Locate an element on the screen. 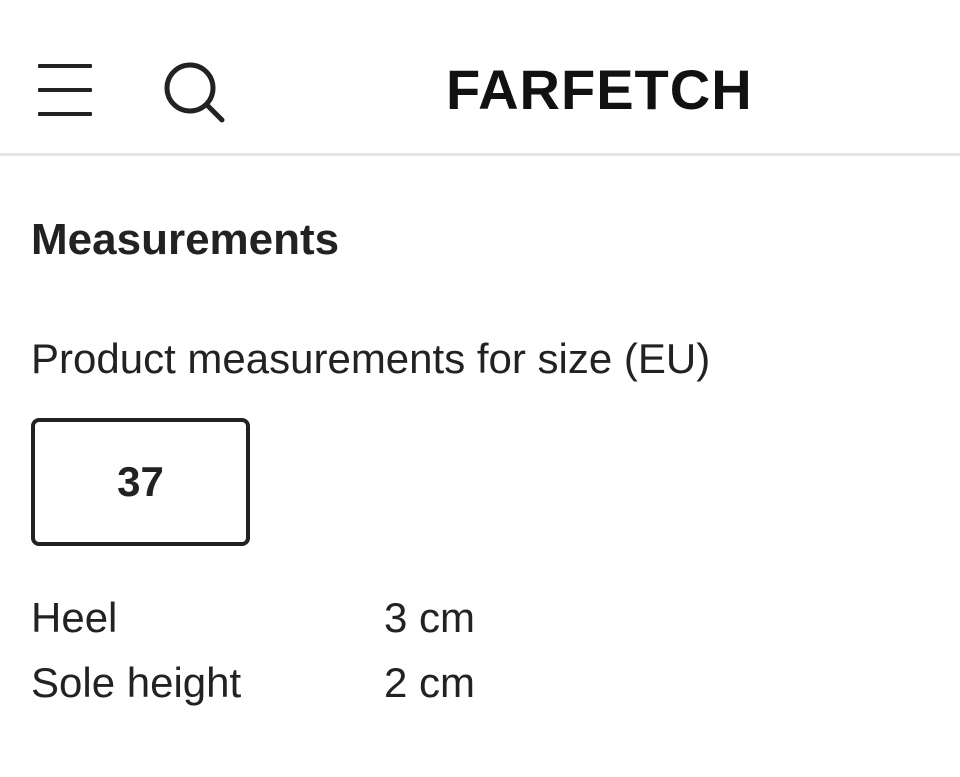  menu-line-top is located at coordinates (65, 66).